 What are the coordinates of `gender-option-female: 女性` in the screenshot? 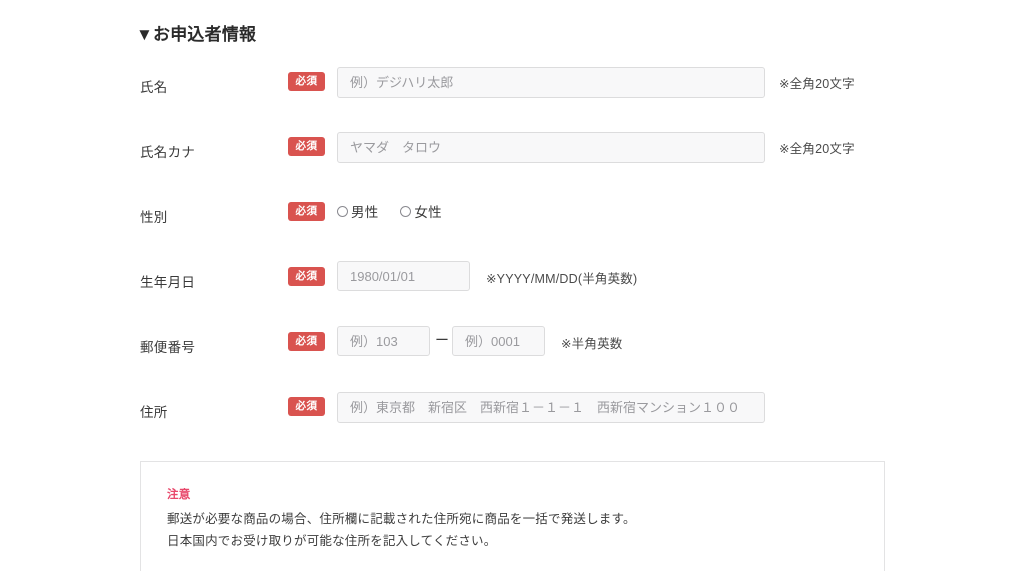 It's located at (421, 211).